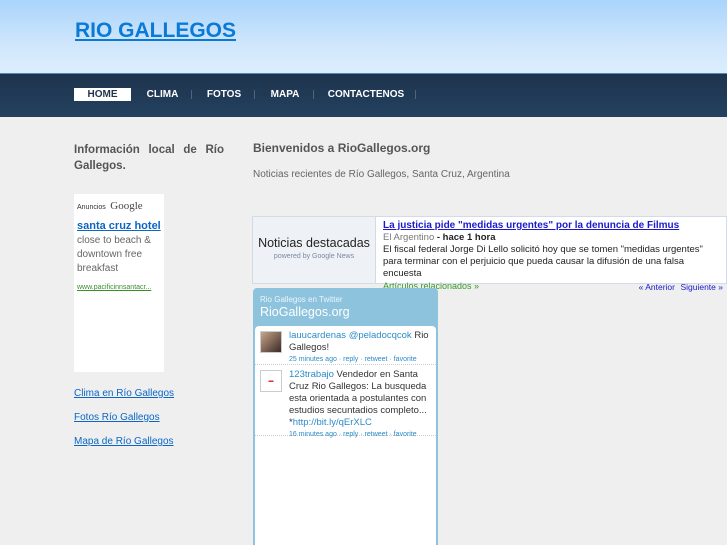  I want to click on next-news-link: Siguiente », so click(701, 287).